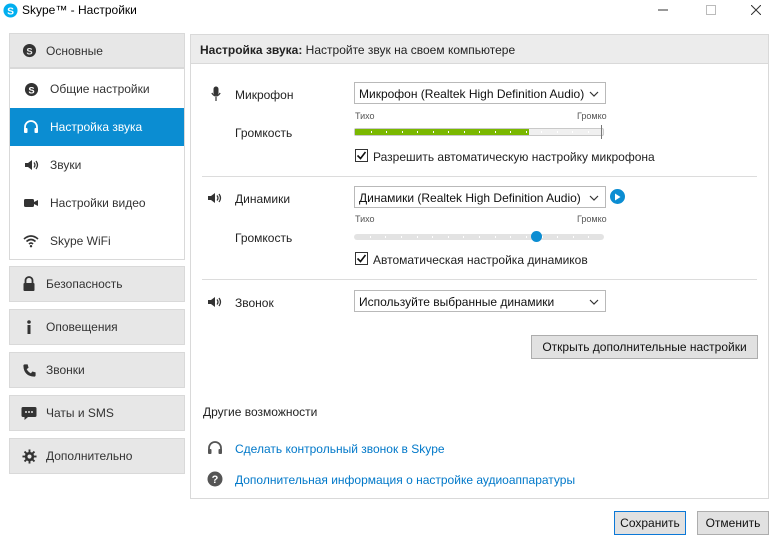 Image resolution: width=778 pixels, height=548 pixels. I want to click on close-button, so click(755, 11).